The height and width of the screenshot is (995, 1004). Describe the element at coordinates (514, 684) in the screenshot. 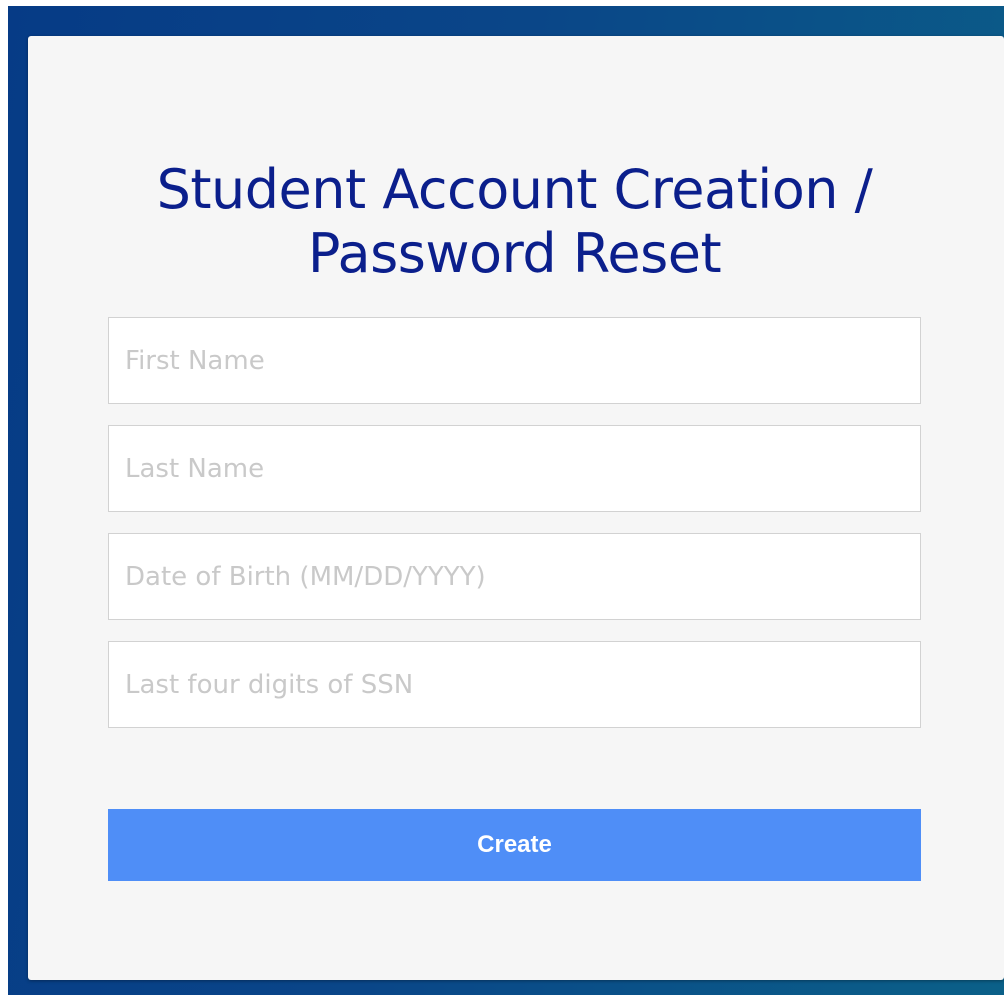

I see `ssn-last-four-field` at that location.